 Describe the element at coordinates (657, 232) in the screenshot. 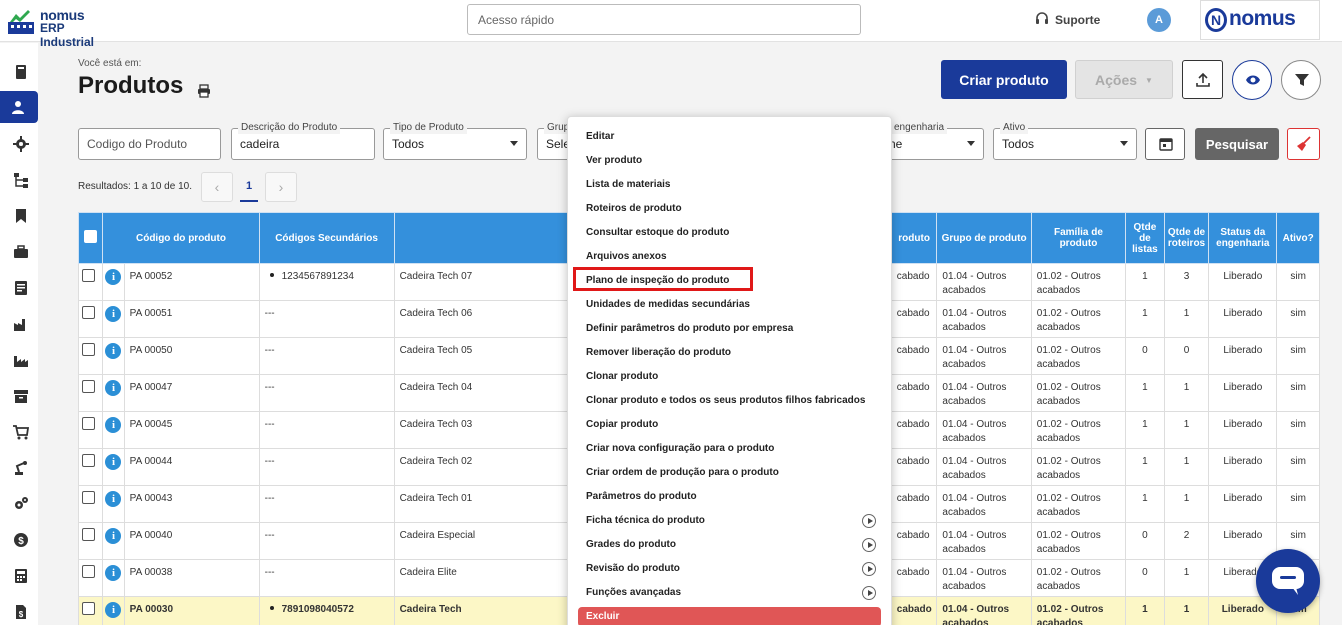

I see `menu-item: Consultar estoque do produto` at that location.